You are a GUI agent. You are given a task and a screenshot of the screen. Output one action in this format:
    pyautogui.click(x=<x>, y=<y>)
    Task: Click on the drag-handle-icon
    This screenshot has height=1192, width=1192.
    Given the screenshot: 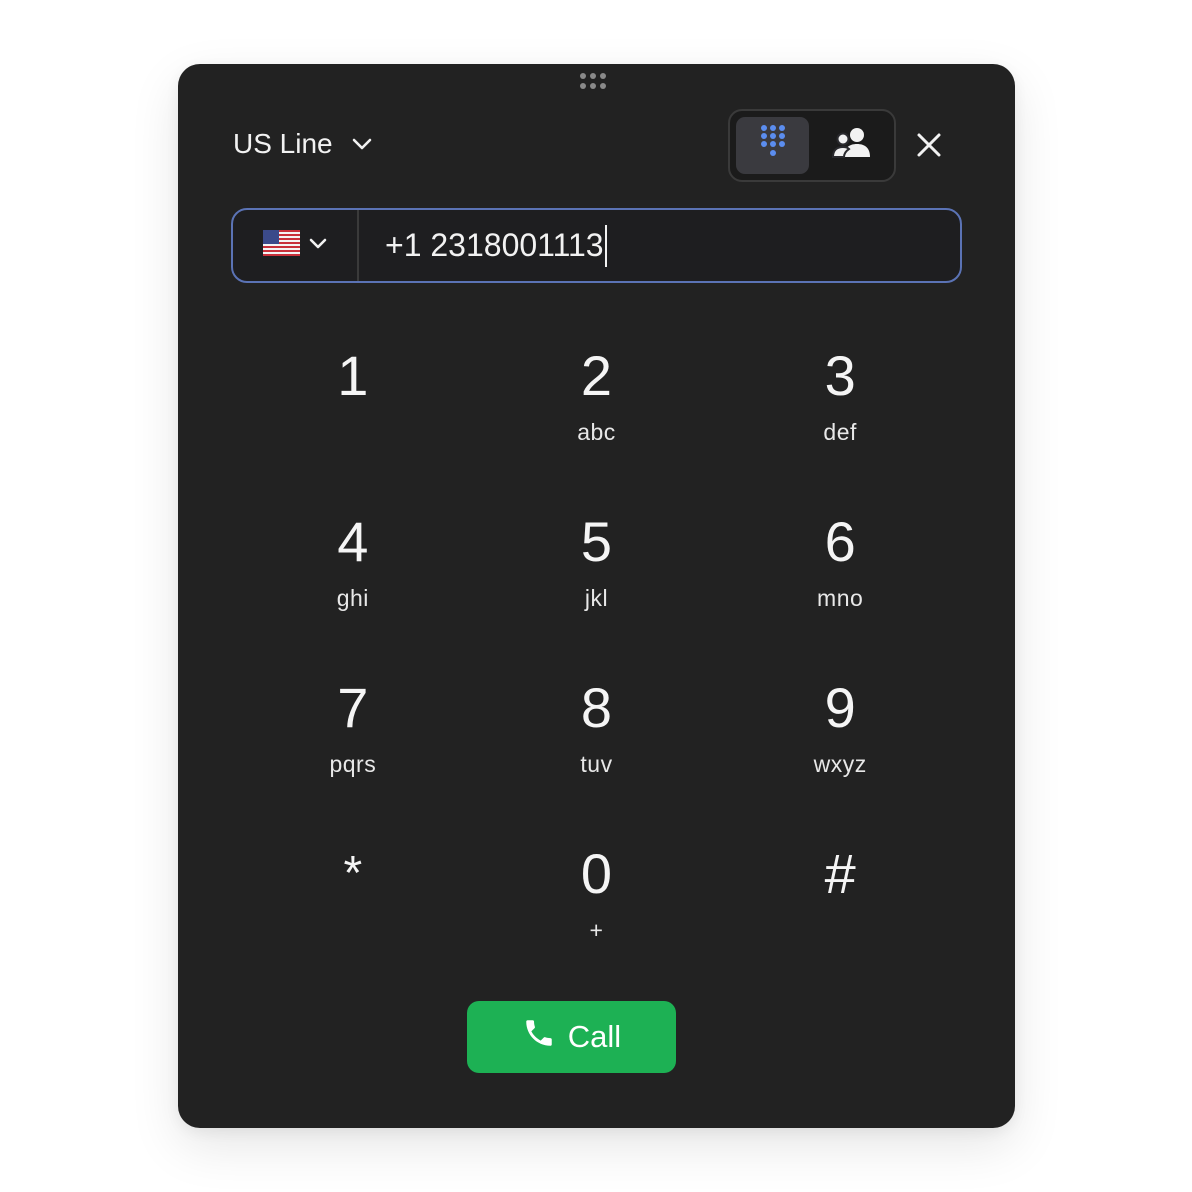 What is the action you would take?
    pyautogui.click(x=596, y=83)
    